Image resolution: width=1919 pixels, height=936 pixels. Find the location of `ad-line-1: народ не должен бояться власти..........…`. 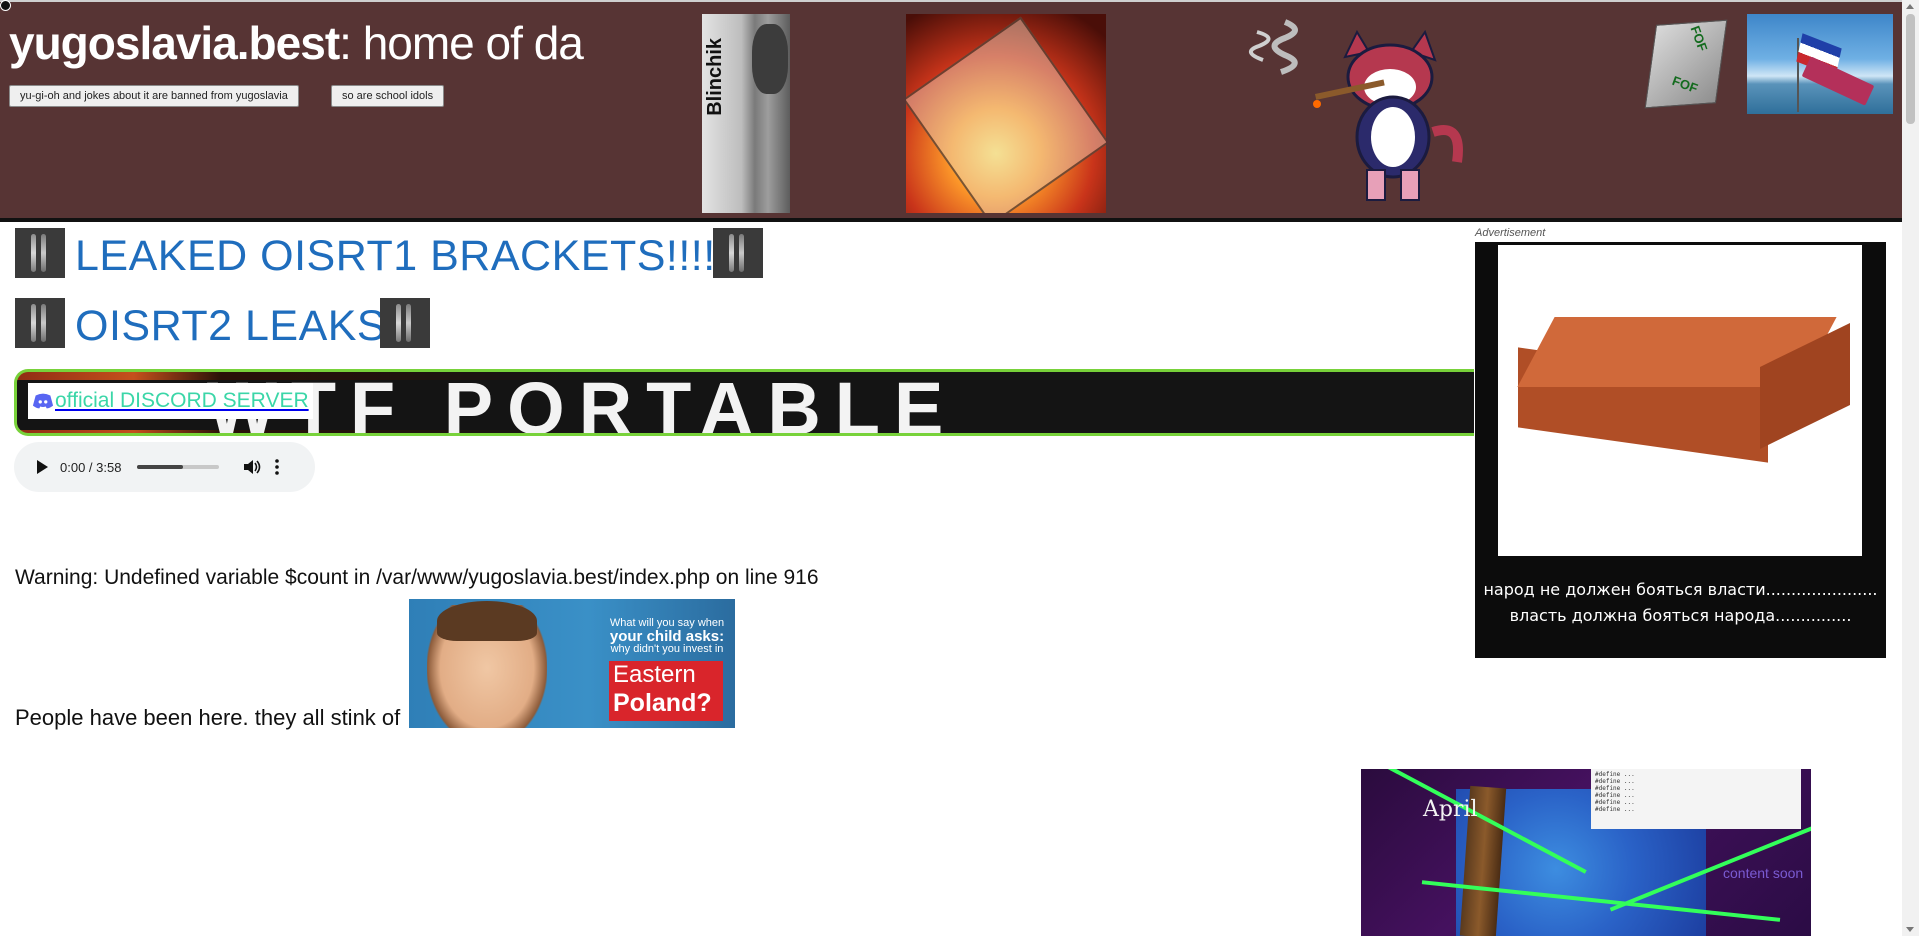

ad-line-1: народ не должен бояться власти..........… is located at coordinates (1680, 589).